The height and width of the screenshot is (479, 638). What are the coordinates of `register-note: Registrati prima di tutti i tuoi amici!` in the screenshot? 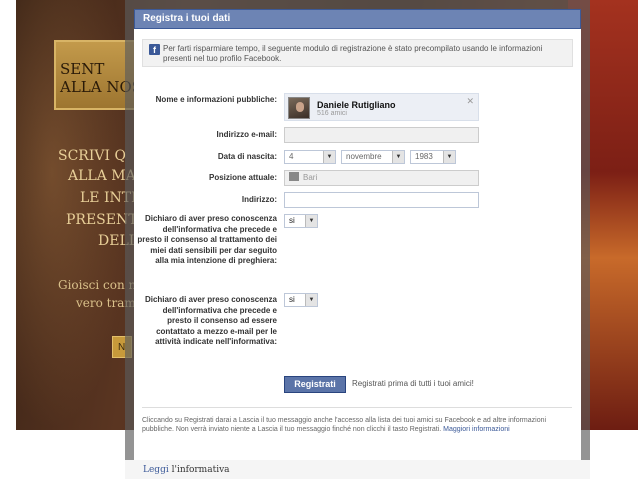 It's located at (413, 383).